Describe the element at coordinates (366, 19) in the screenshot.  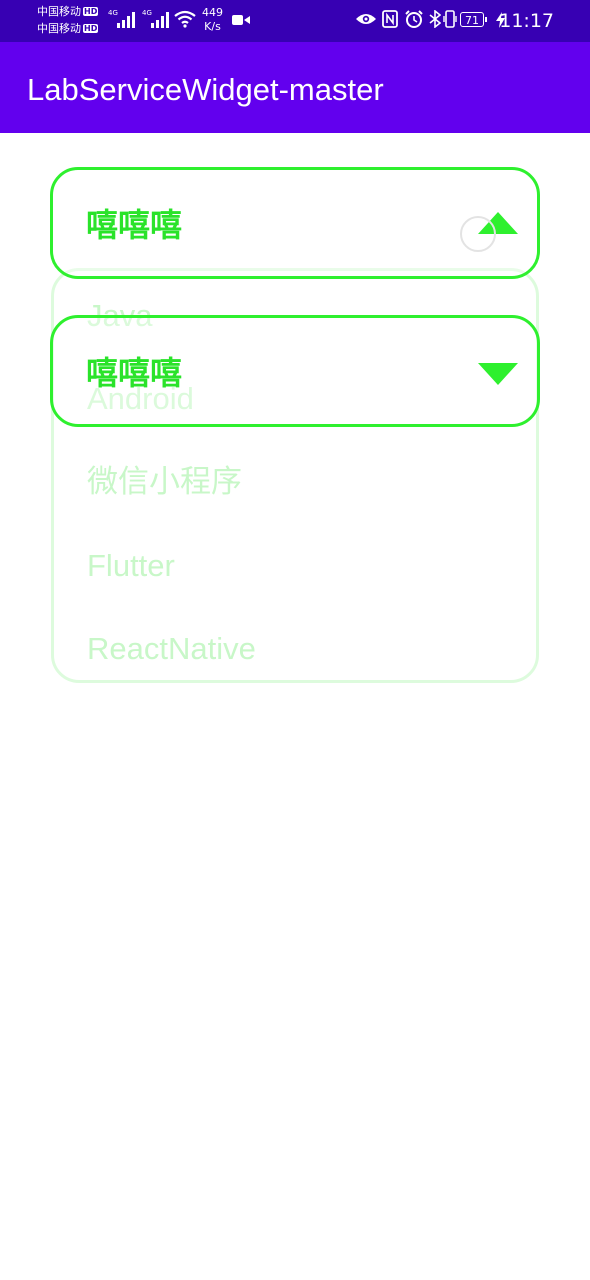
I see `eye-icon` at that location.